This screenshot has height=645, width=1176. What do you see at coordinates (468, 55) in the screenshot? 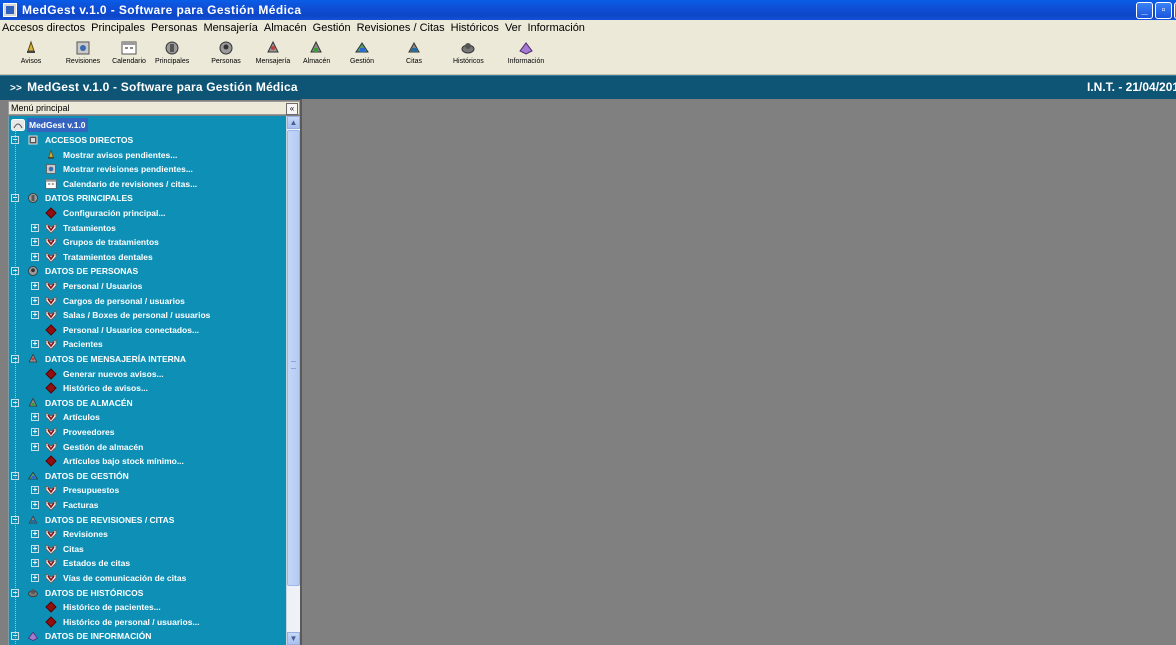
I see `toolbar-button-9: Históricos` at bounding box center [468, 55].